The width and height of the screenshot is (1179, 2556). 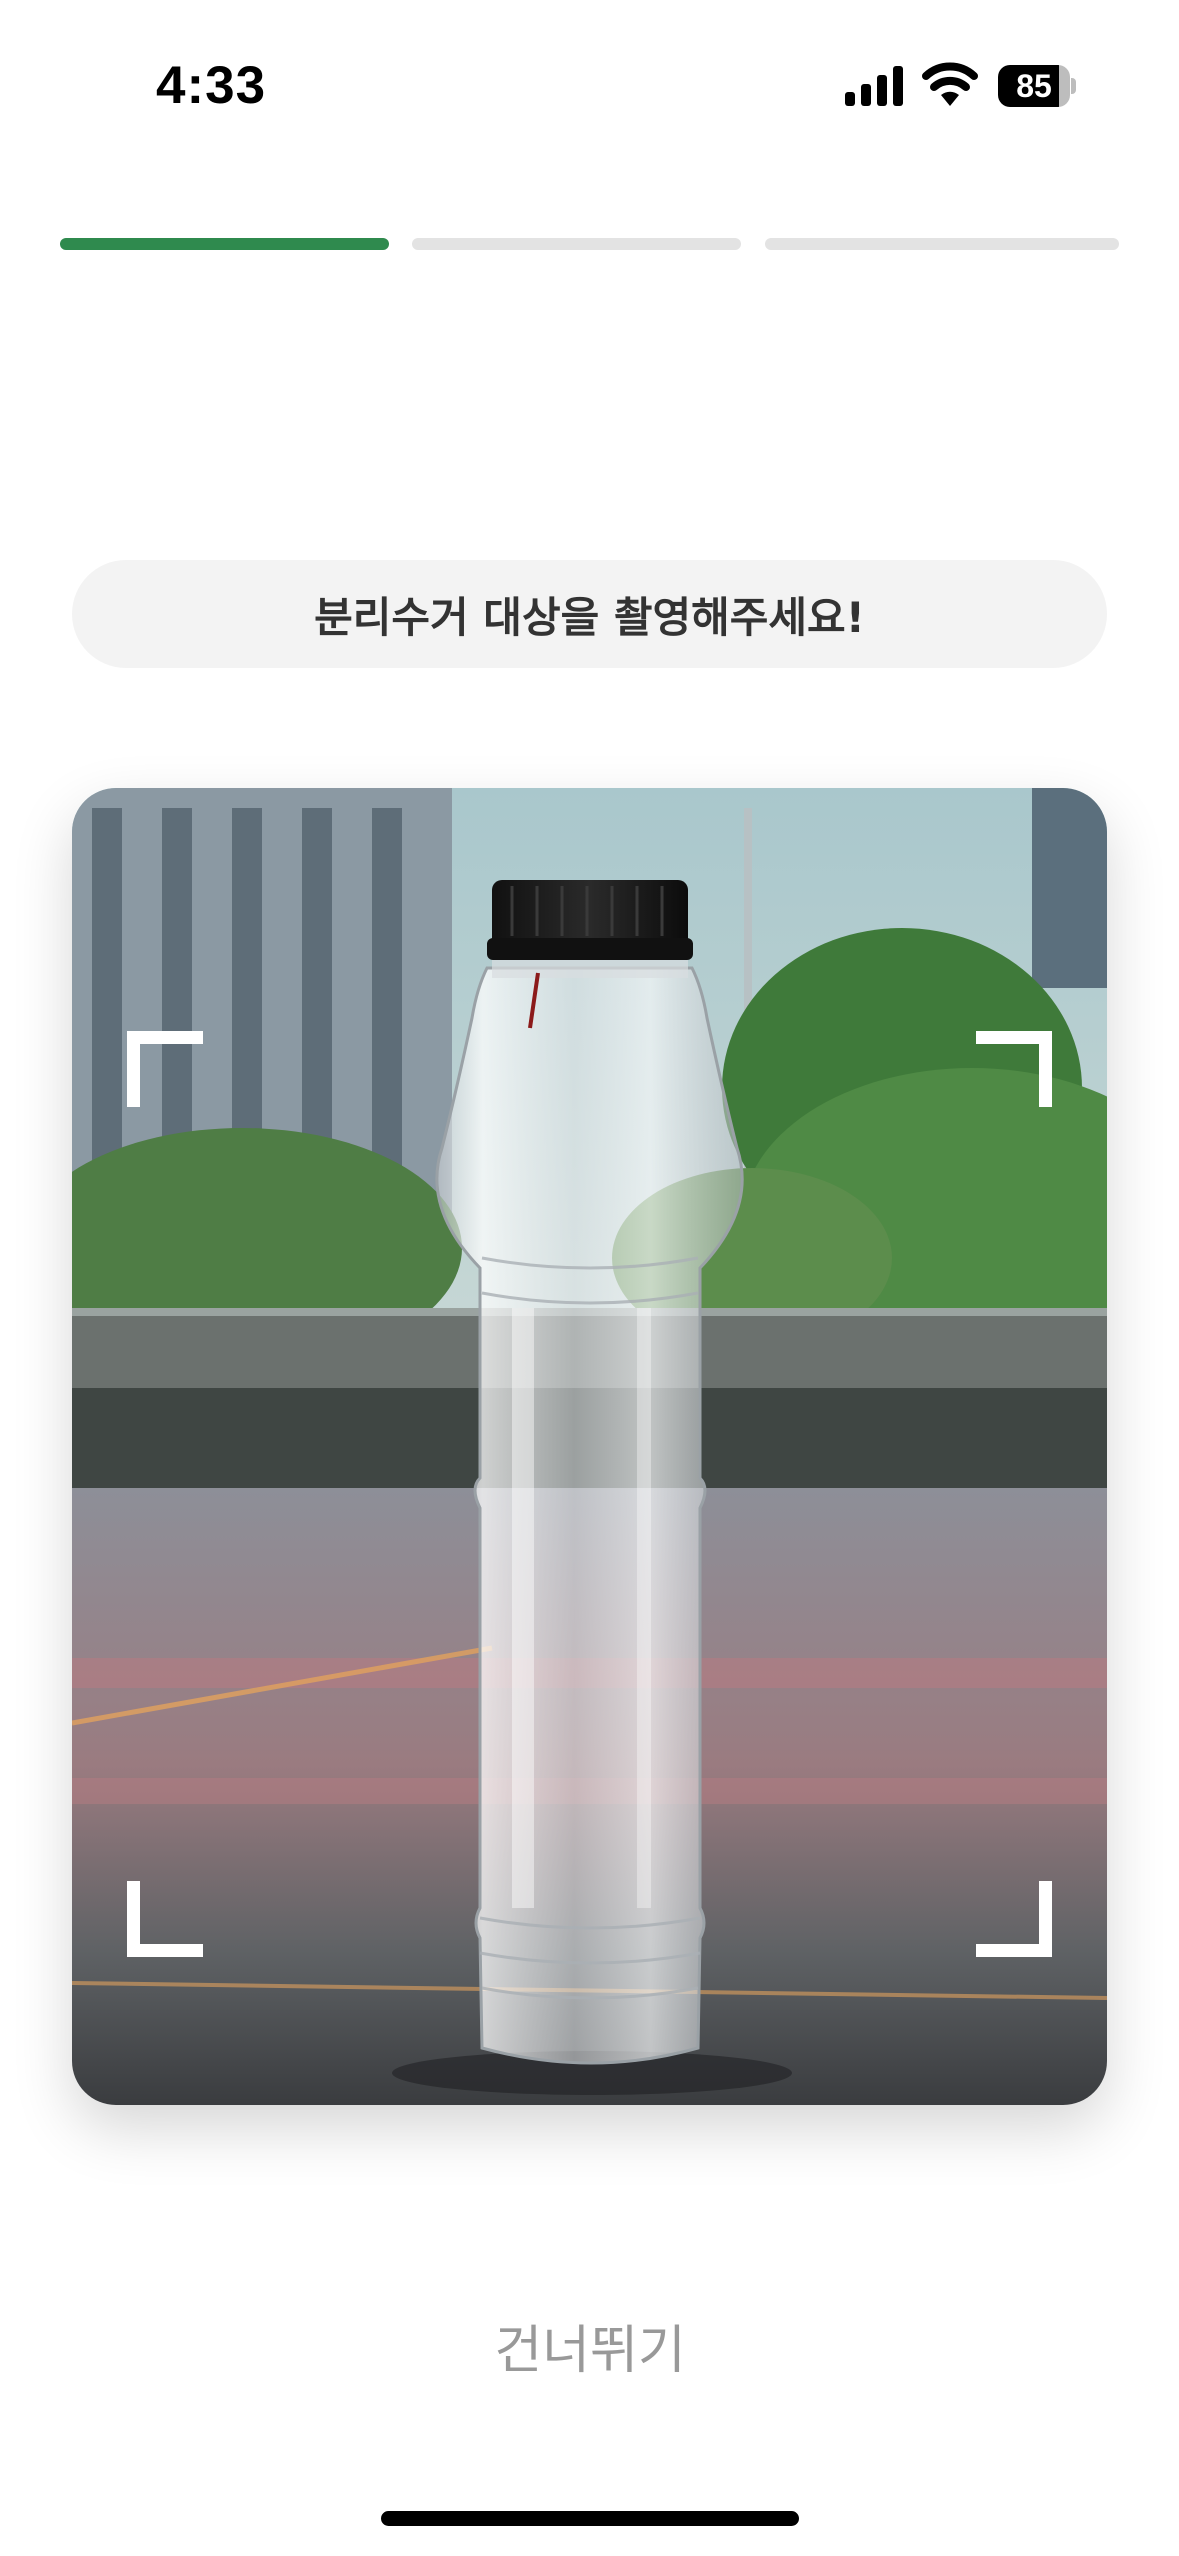 I want to click on scan-frame-corner-top-right-icon, so click(x=1014, y=1069).